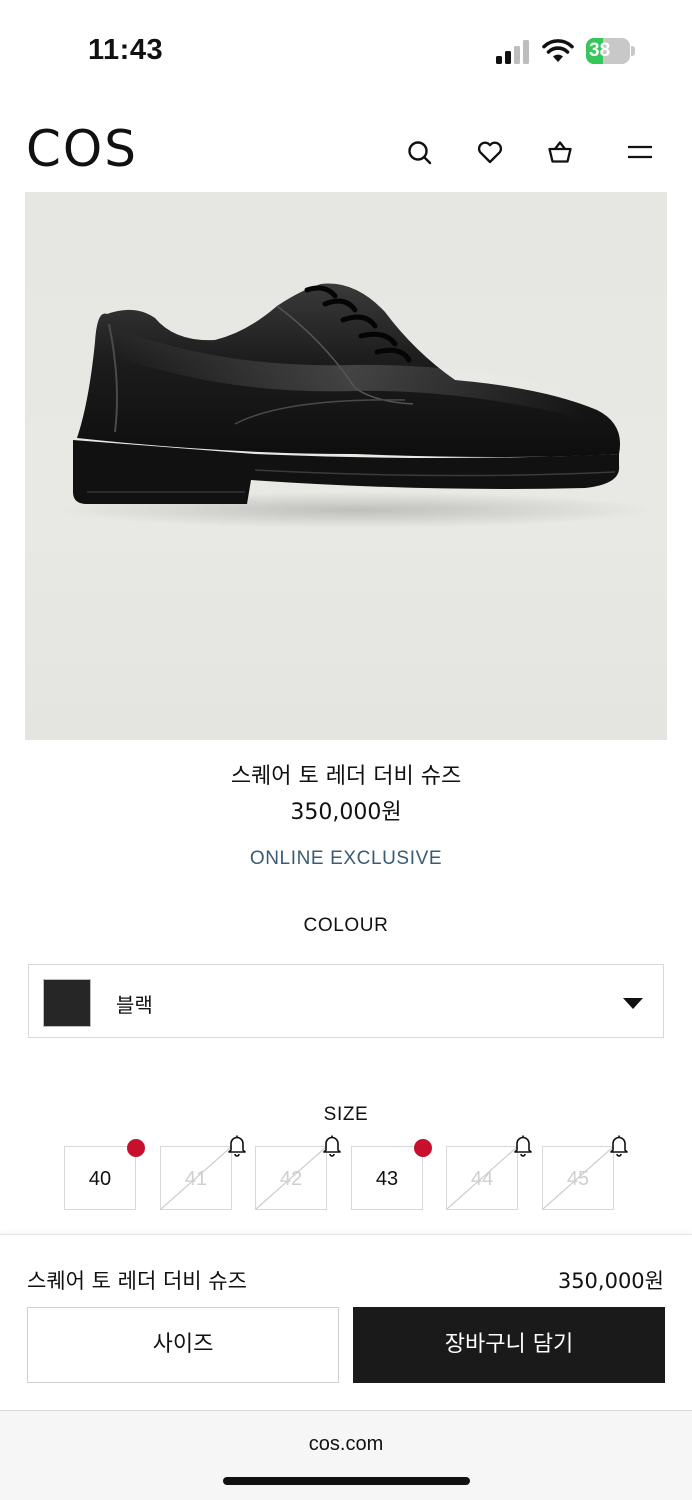 This screenshot has height=1500, width=692. I want to click on battery-icon: 38, so click(611, 51).